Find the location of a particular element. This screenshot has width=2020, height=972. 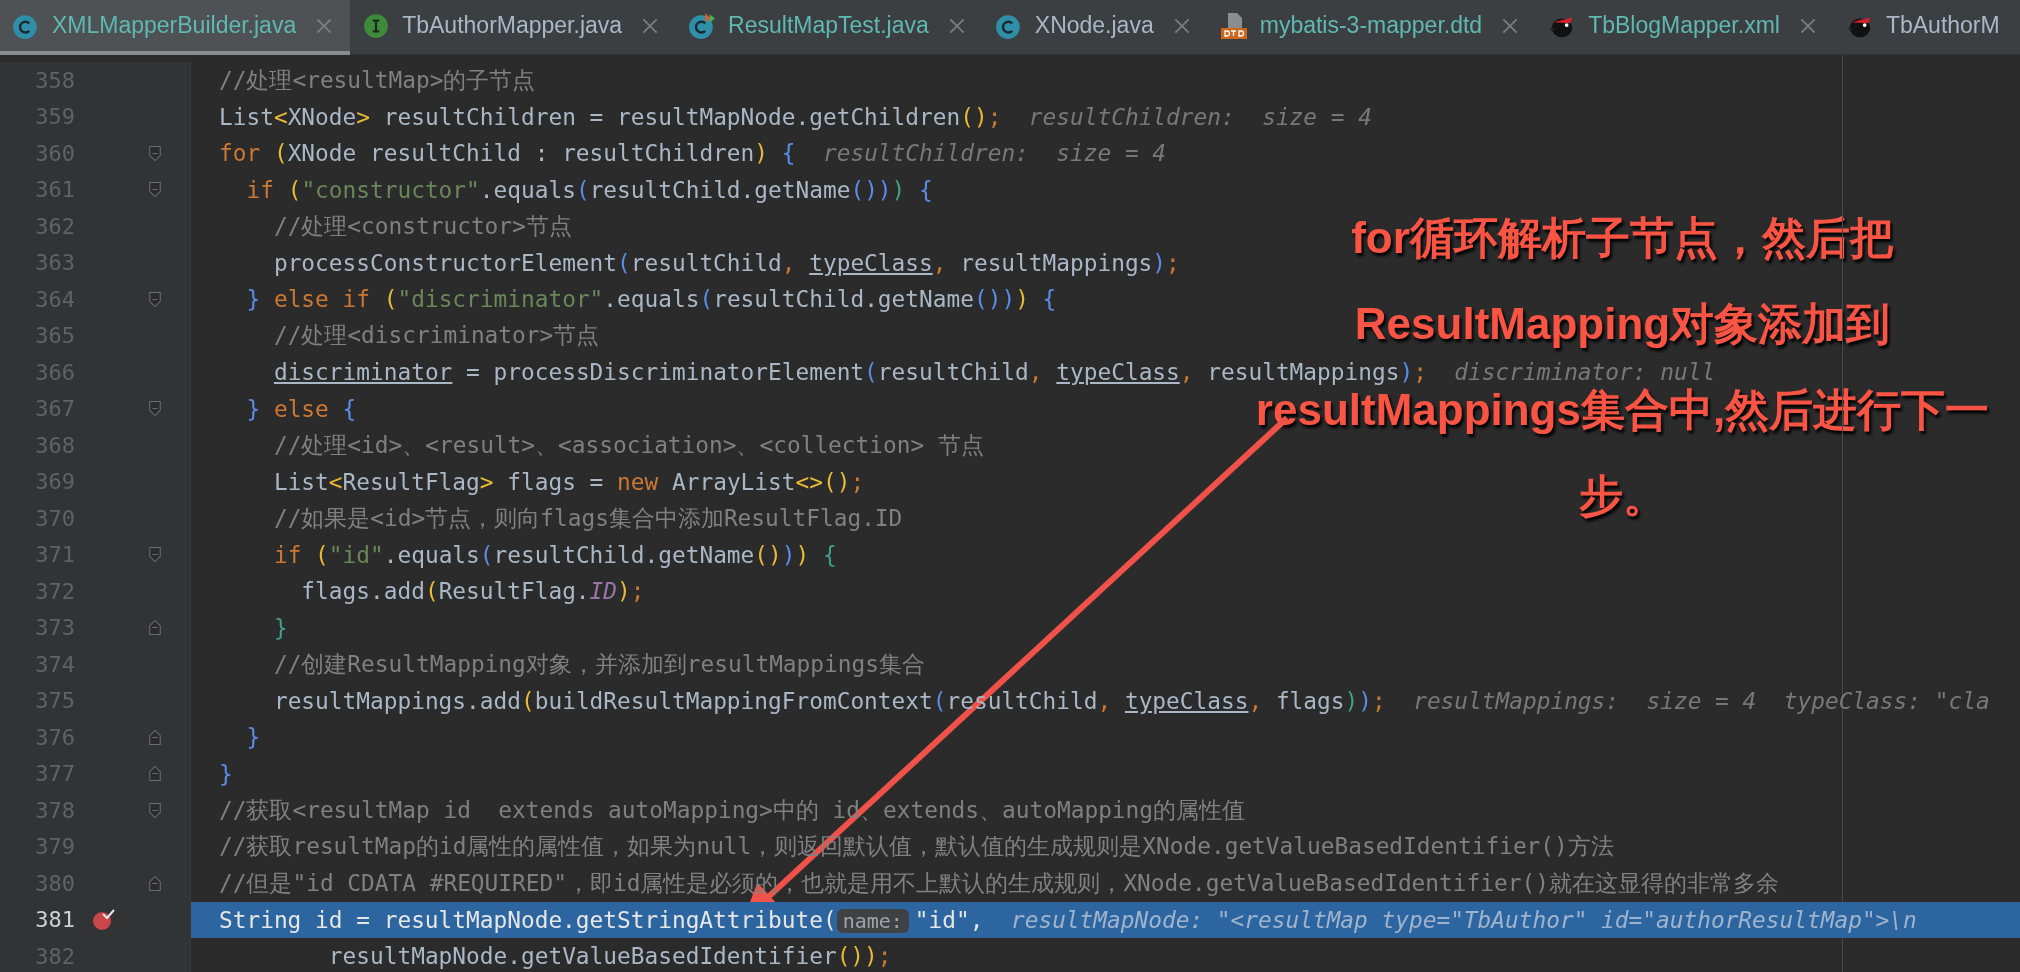

editor-tab: TbAuthorMapper.java is located at coordinates (513, 27).